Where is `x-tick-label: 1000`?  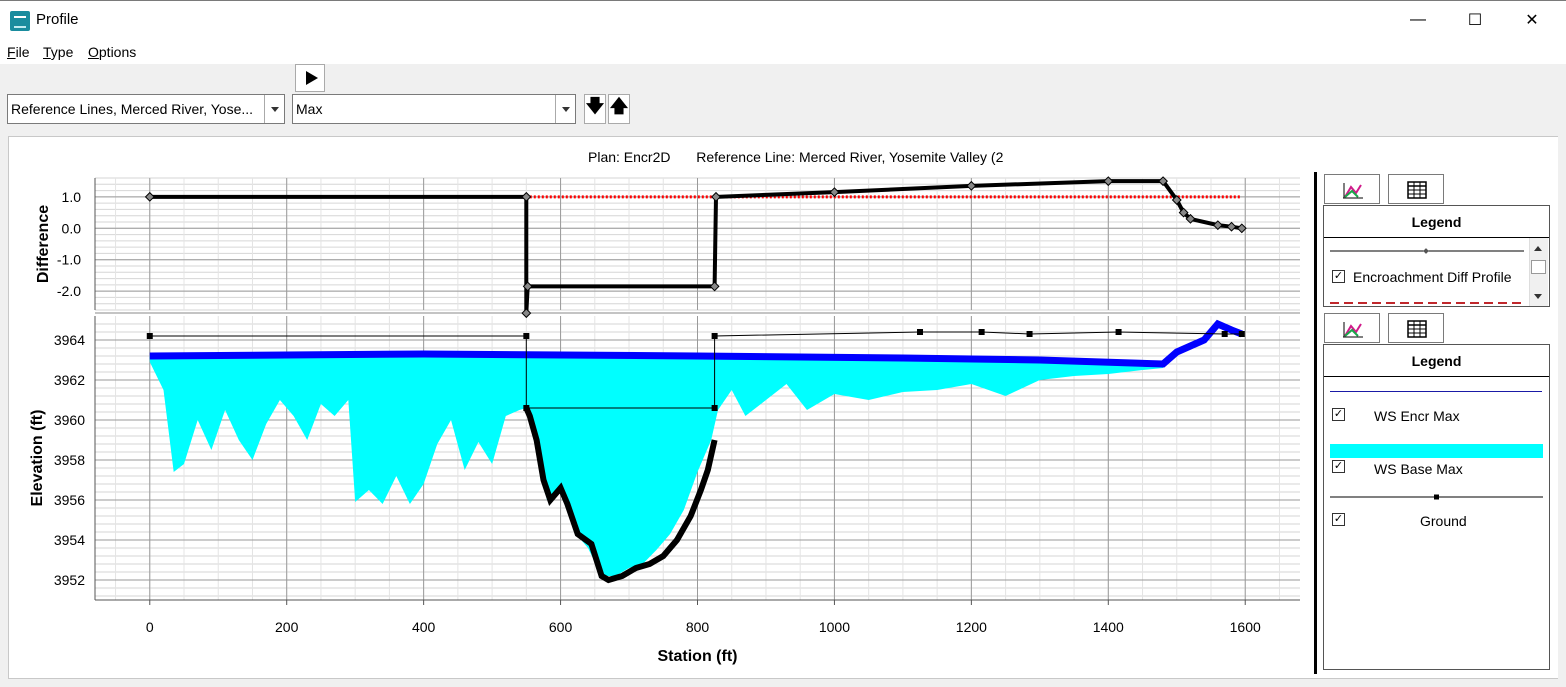 x-tick-label: 1000 is located at coordinates (834, 627).